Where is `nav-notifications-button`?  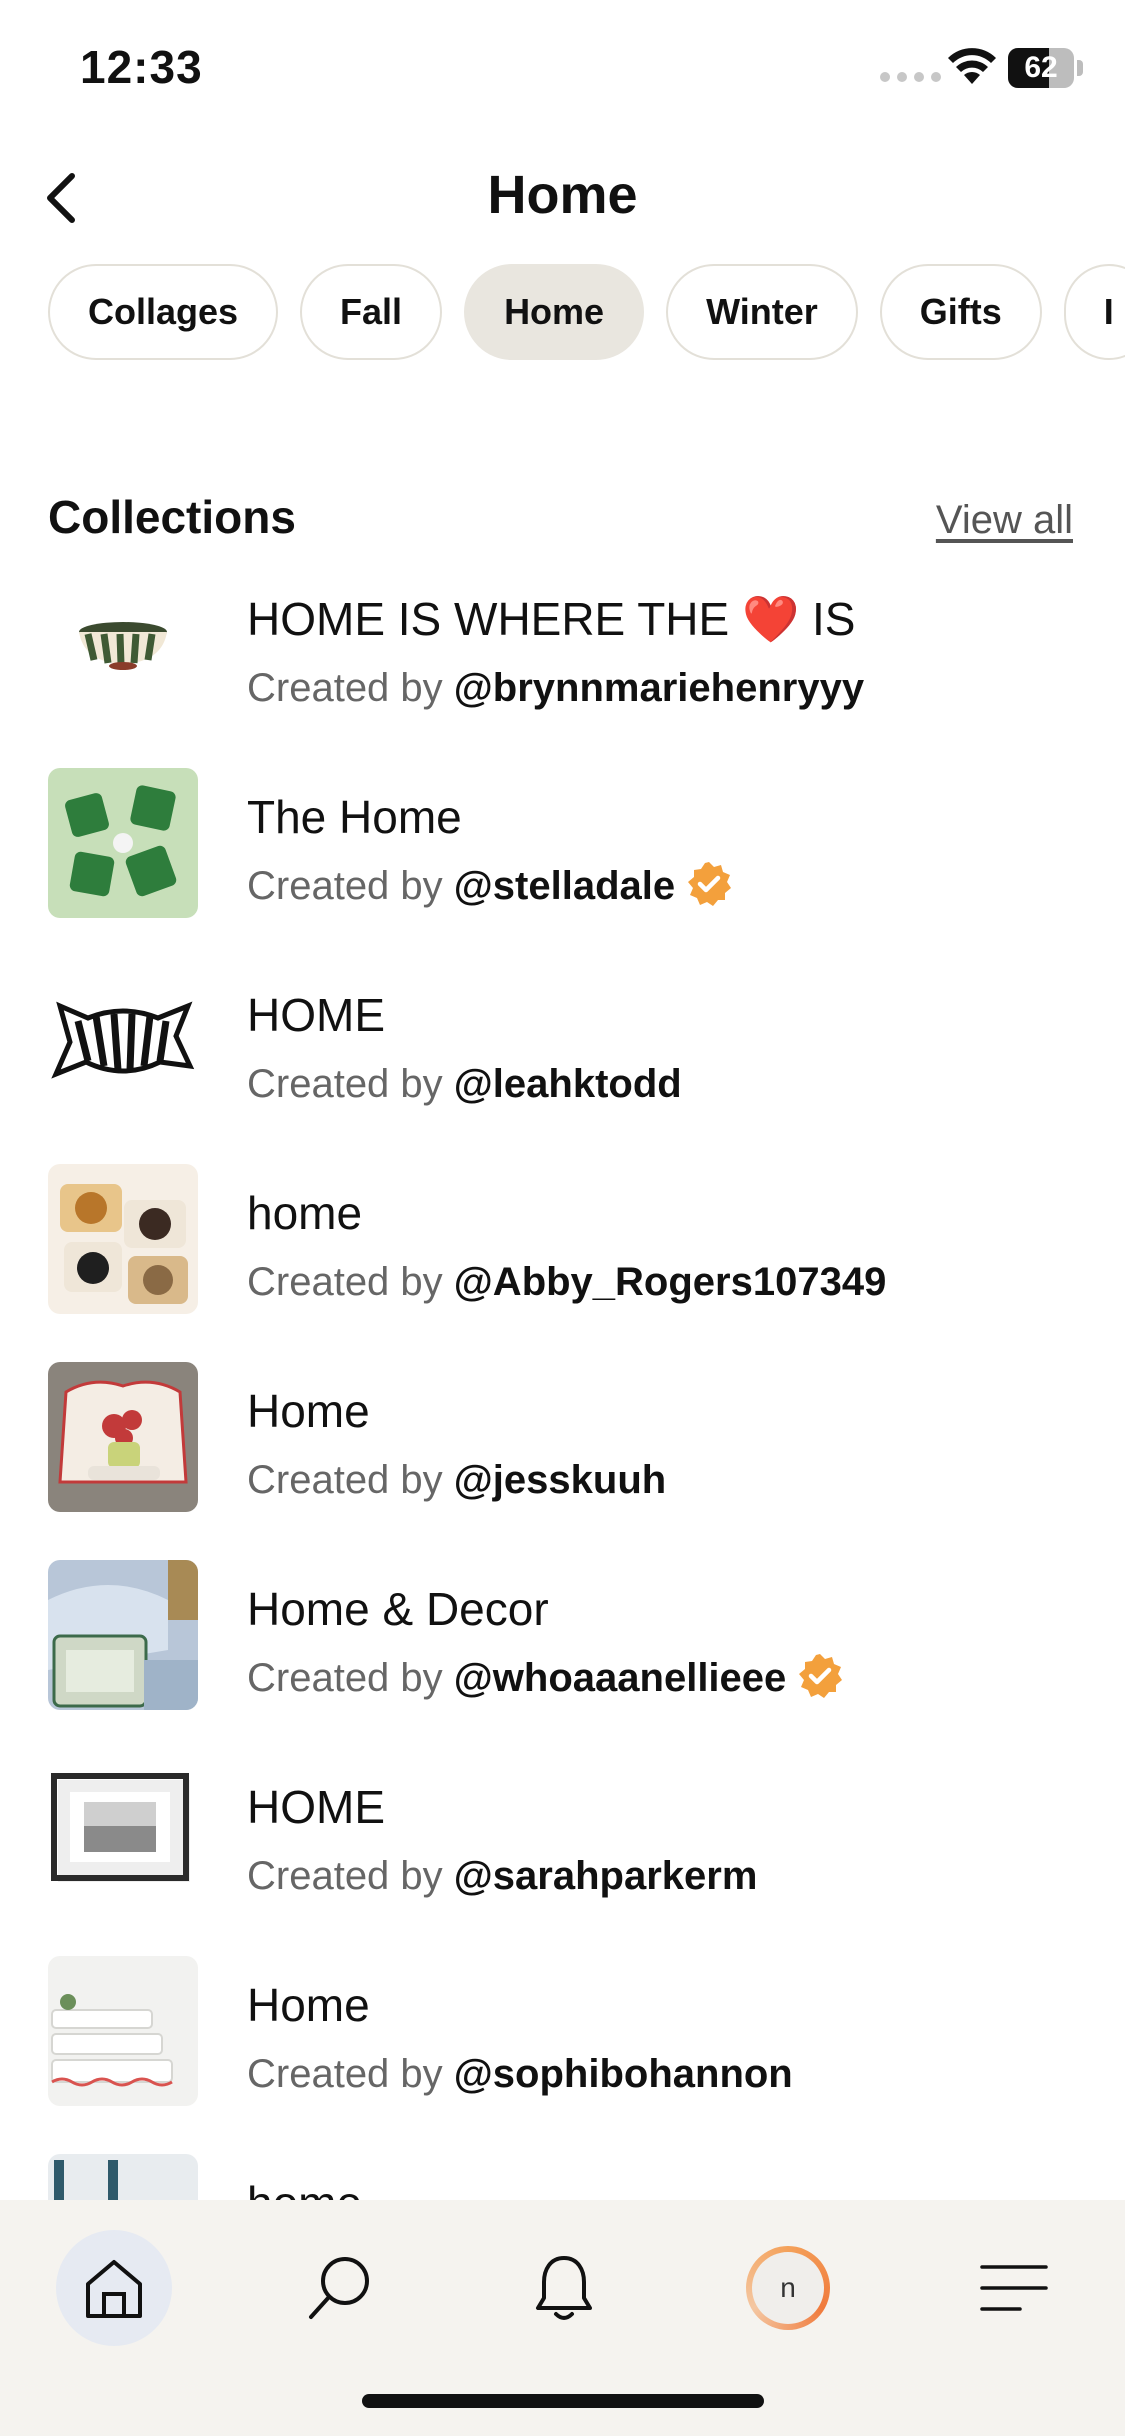
nav-notifications-button is located at coordinates (564, 2288).